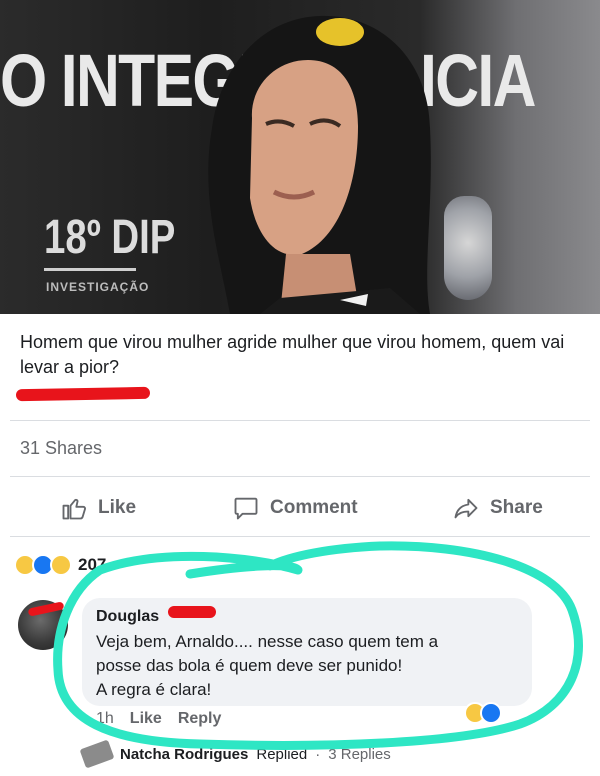 This screenshot has width=600, height=776. What do you see at coordinates (491, 713) in the screenshot?
I see `like-reaction-icon` at bounding box center [491, 713].